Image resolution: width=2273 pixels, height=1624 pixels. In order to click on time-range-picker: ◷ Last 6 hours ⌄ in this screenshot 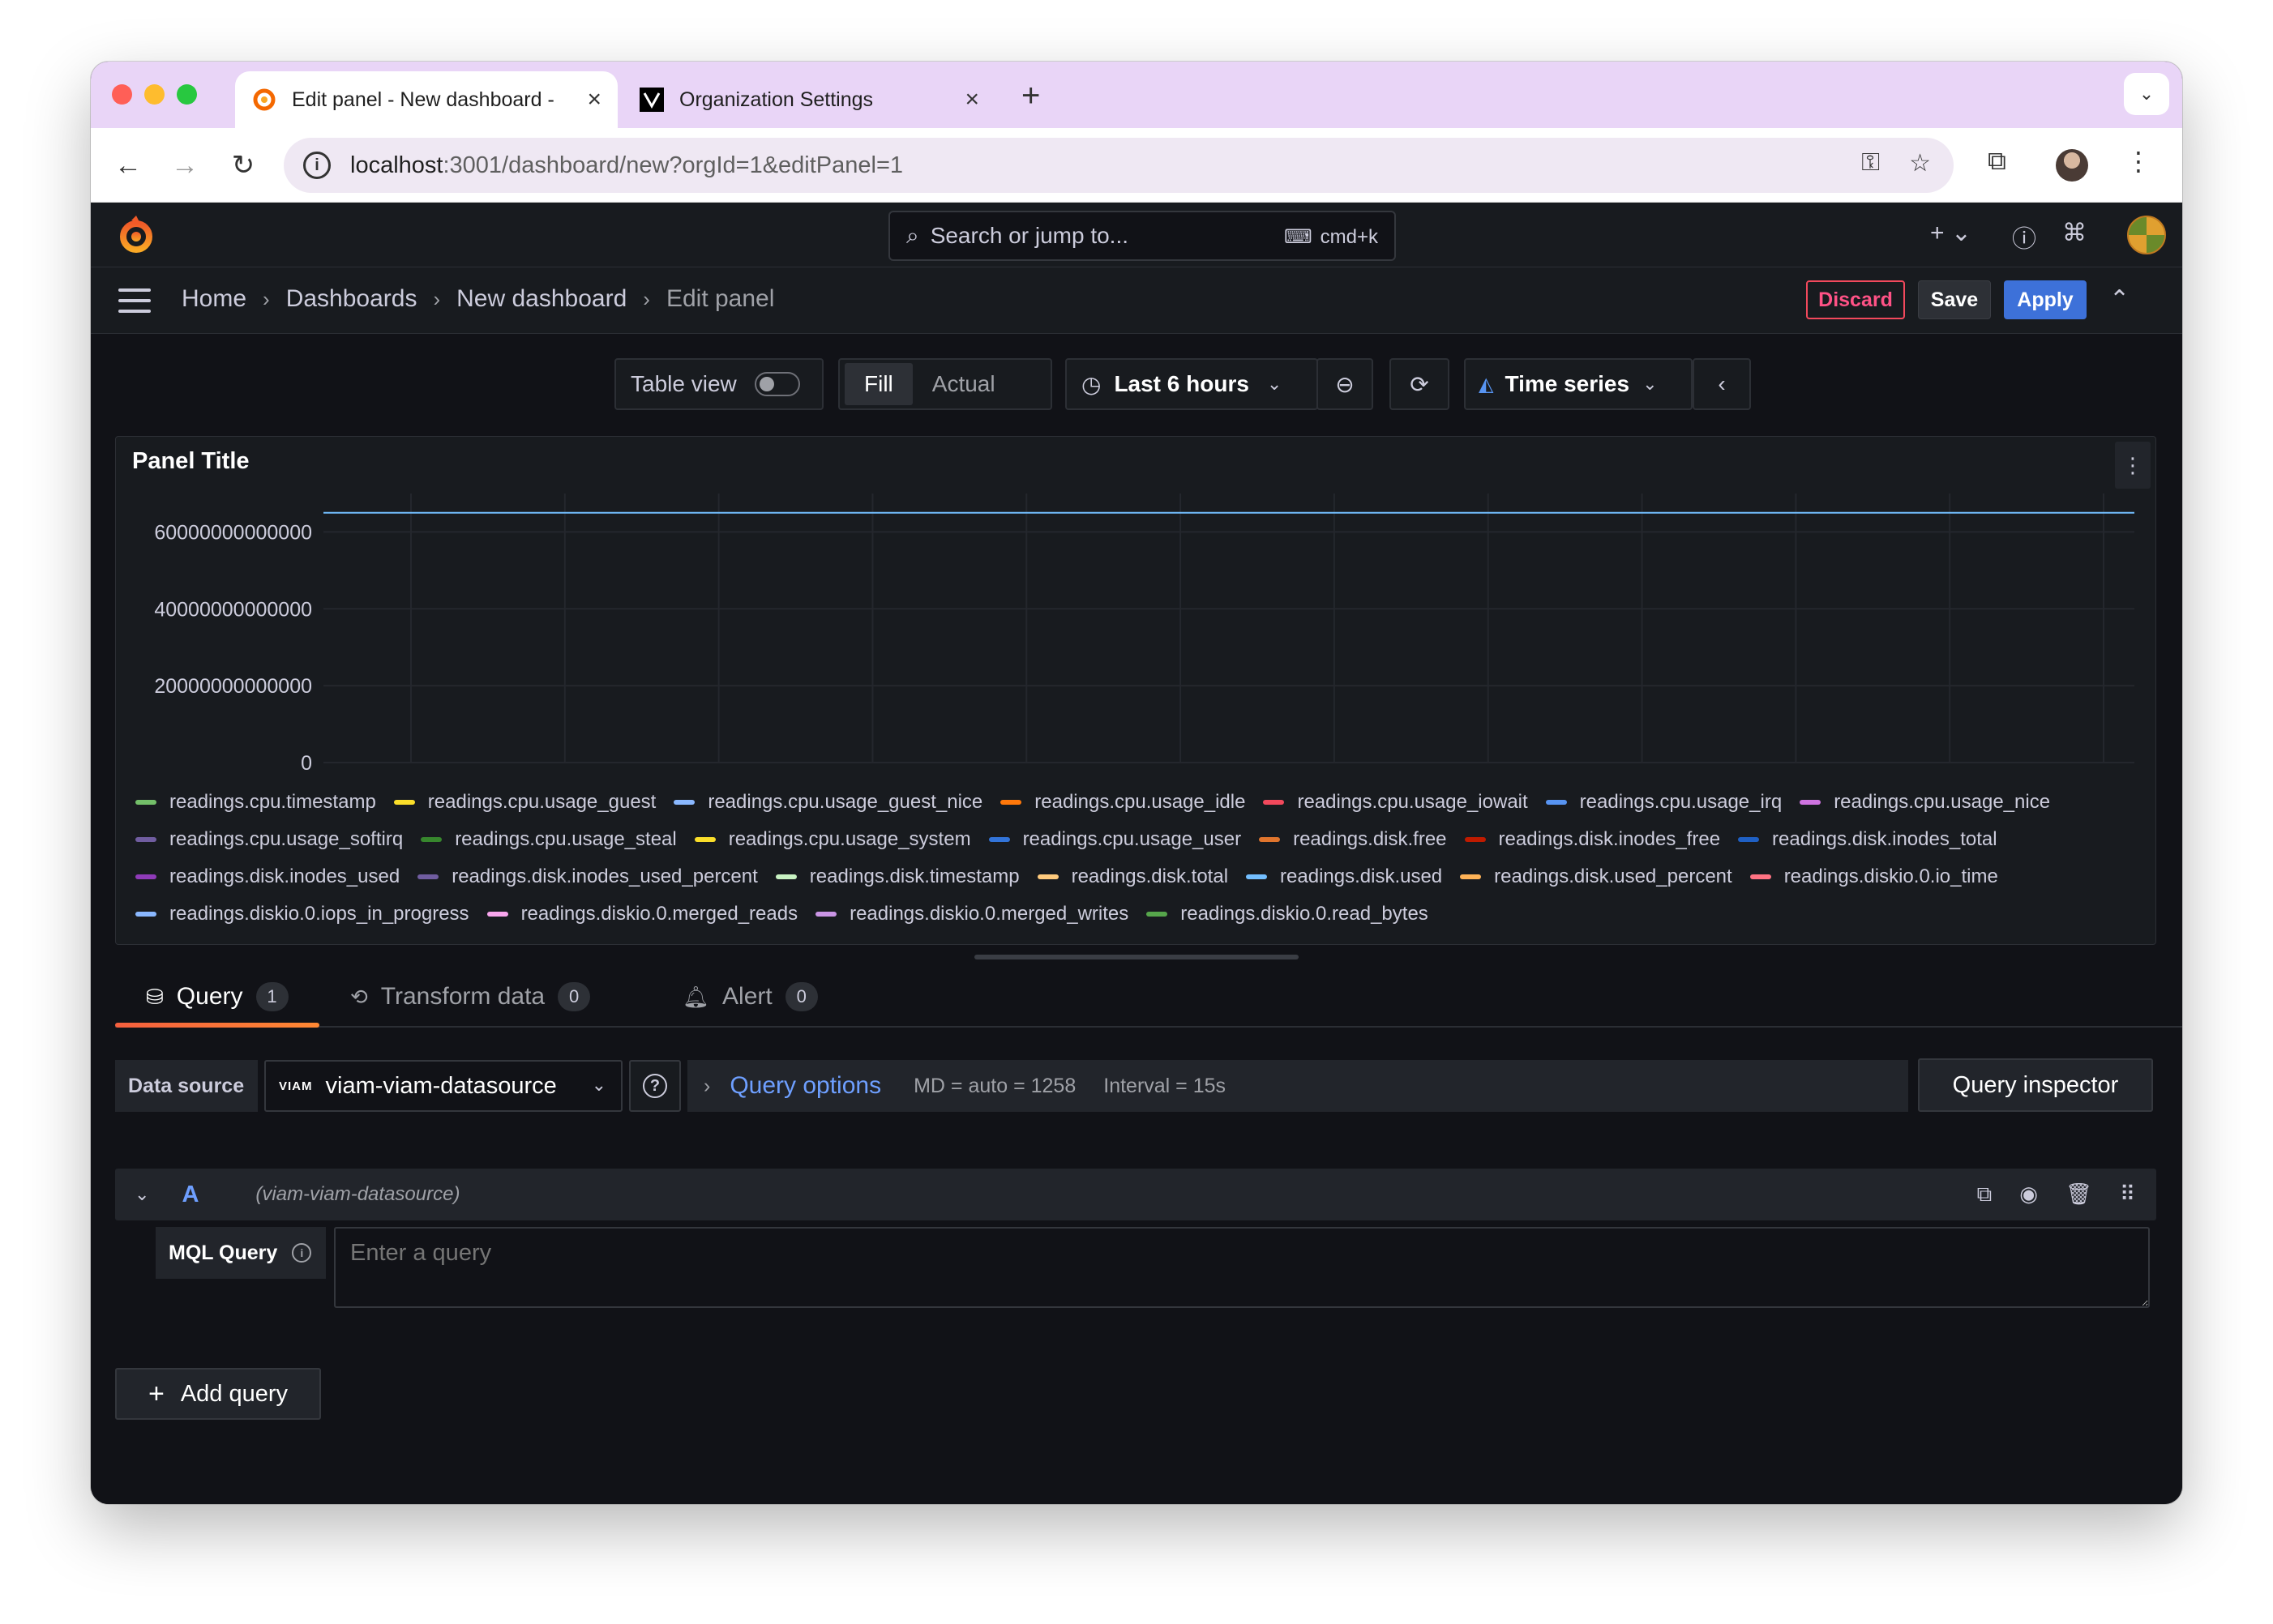, I will do `click(1191, 384)`.